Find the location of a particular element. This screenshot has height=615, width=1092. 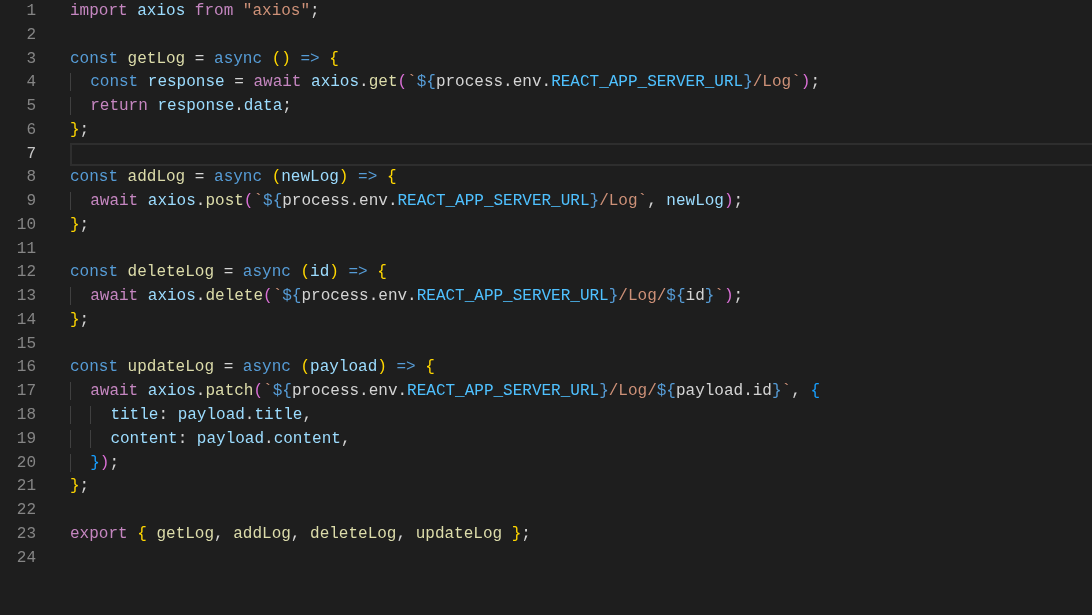

line-number: 9 is located at coordinates (30, 202).